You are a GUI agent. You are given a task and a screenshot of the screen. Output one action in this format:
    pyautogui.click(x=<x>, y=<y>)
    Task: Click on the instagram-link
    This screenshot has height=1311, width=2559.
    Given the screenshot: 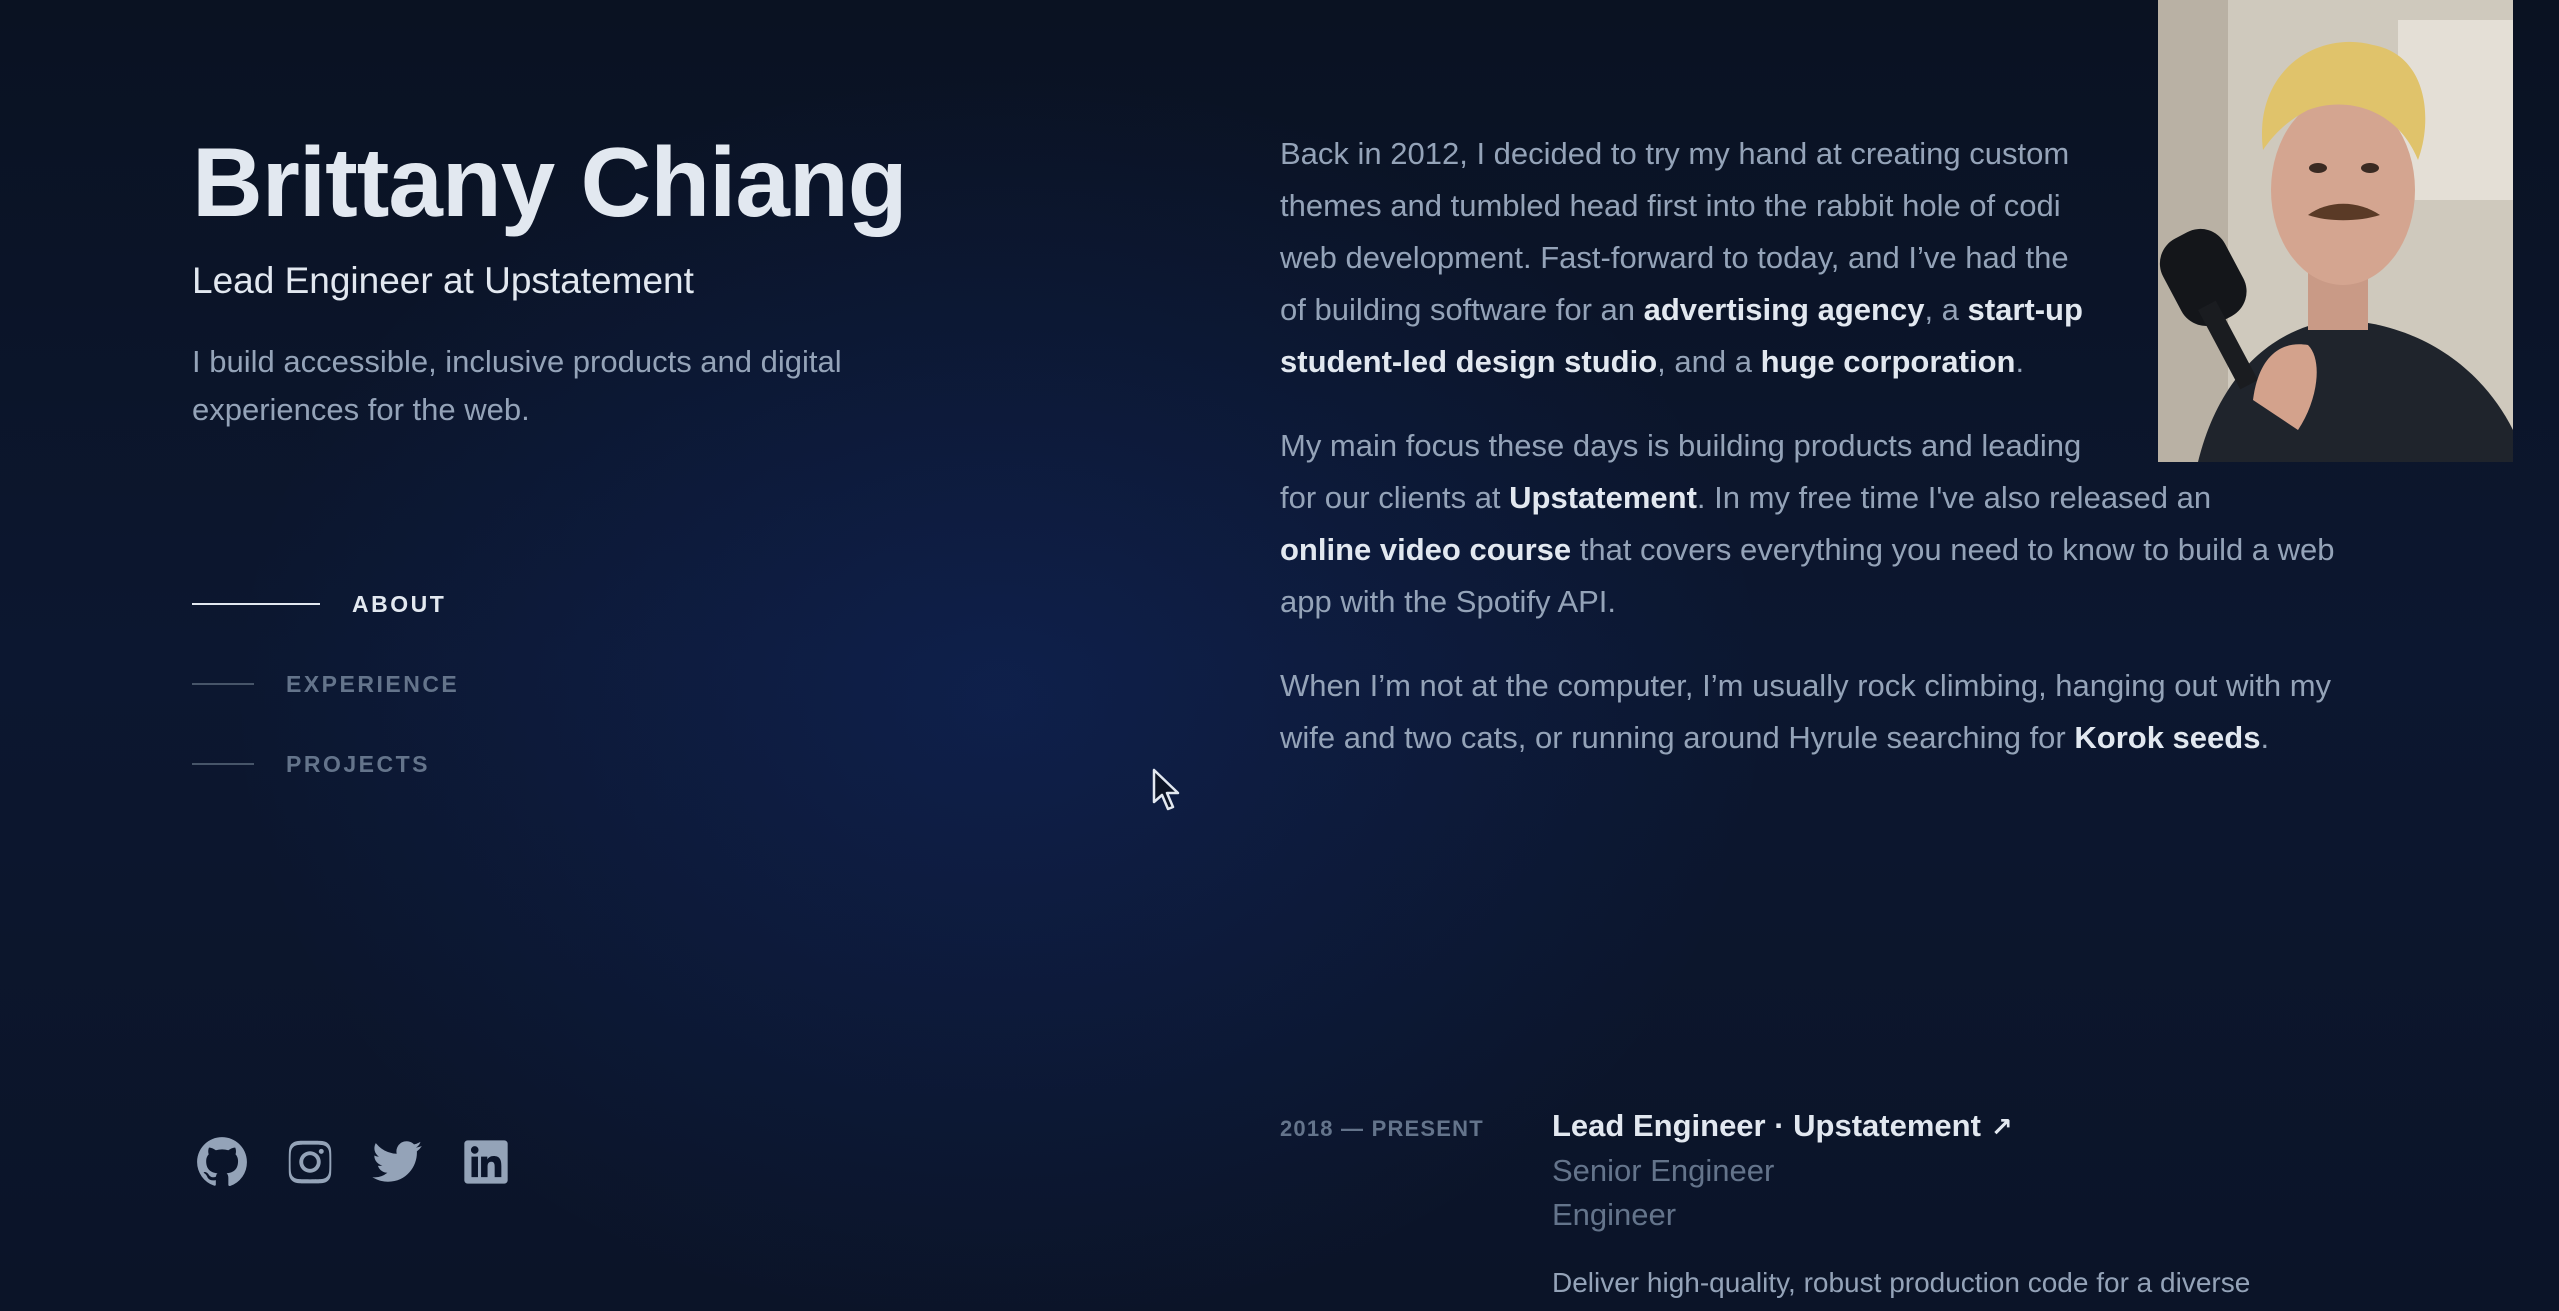 What is the action you would take?
    pyautogui.click(x=310, y=1162)
    